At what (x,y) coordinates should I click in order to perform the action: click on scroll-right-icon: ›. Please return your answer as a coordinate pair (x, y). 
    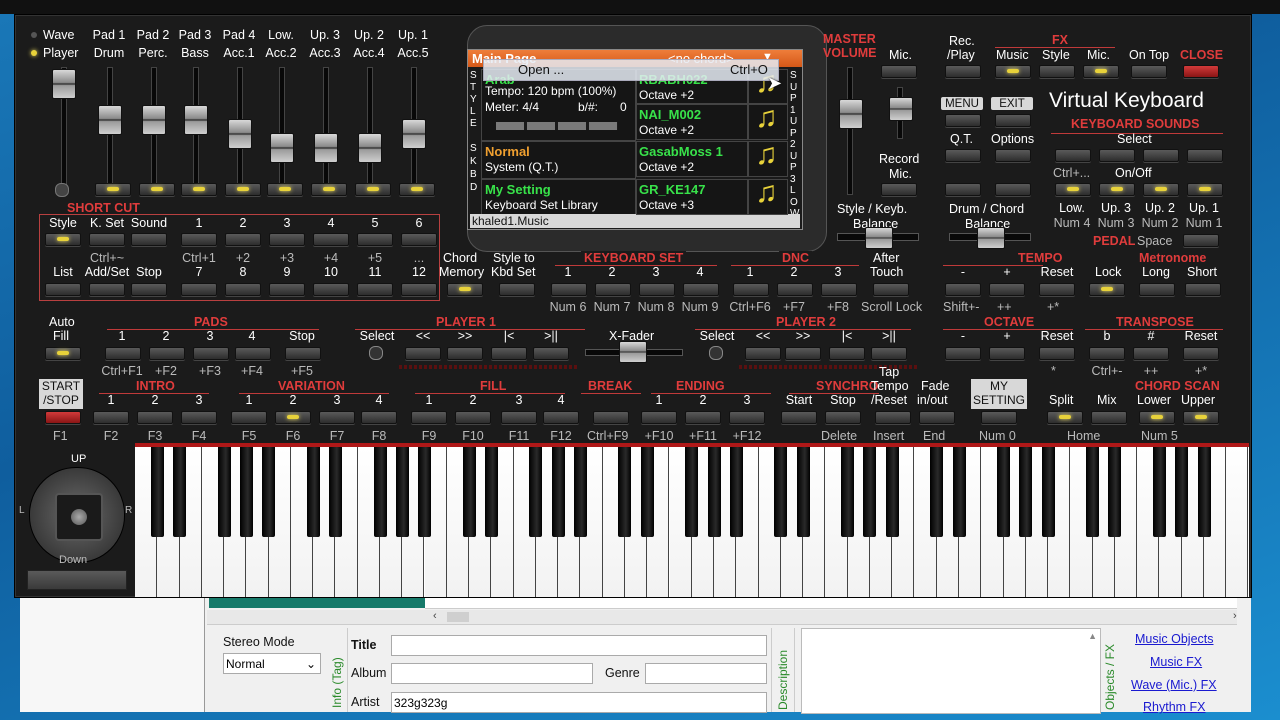
    Looking at the image, I should click on (1235, 616).